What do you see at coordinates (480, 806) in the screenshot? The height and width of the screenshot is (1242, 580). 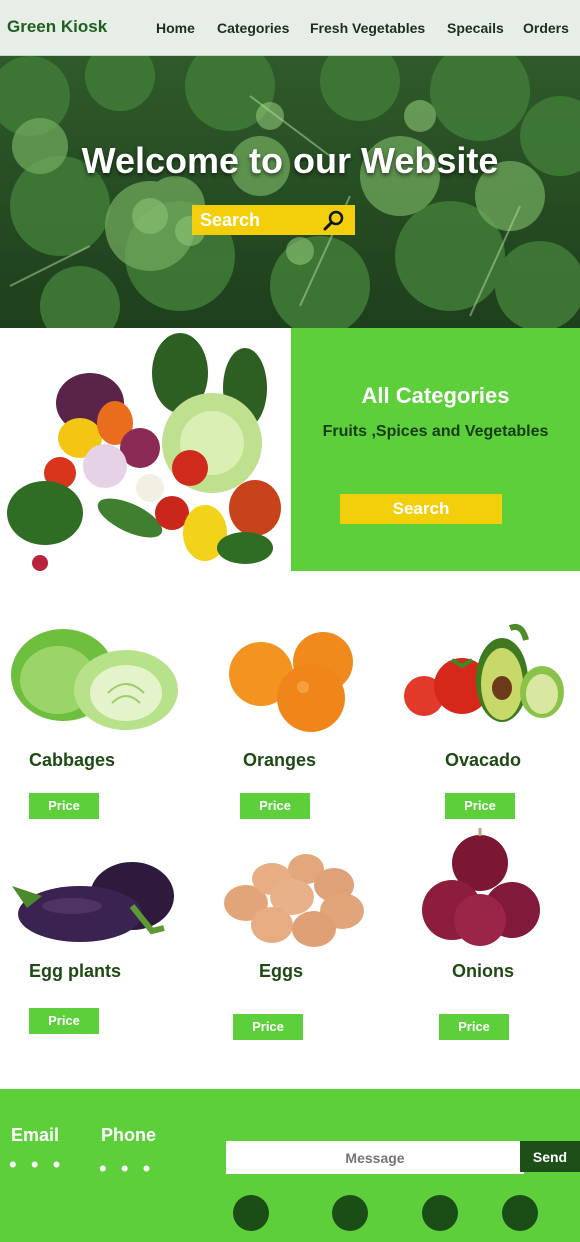 I see `price-button-avocado: Price` at bounding box center [480, 806].